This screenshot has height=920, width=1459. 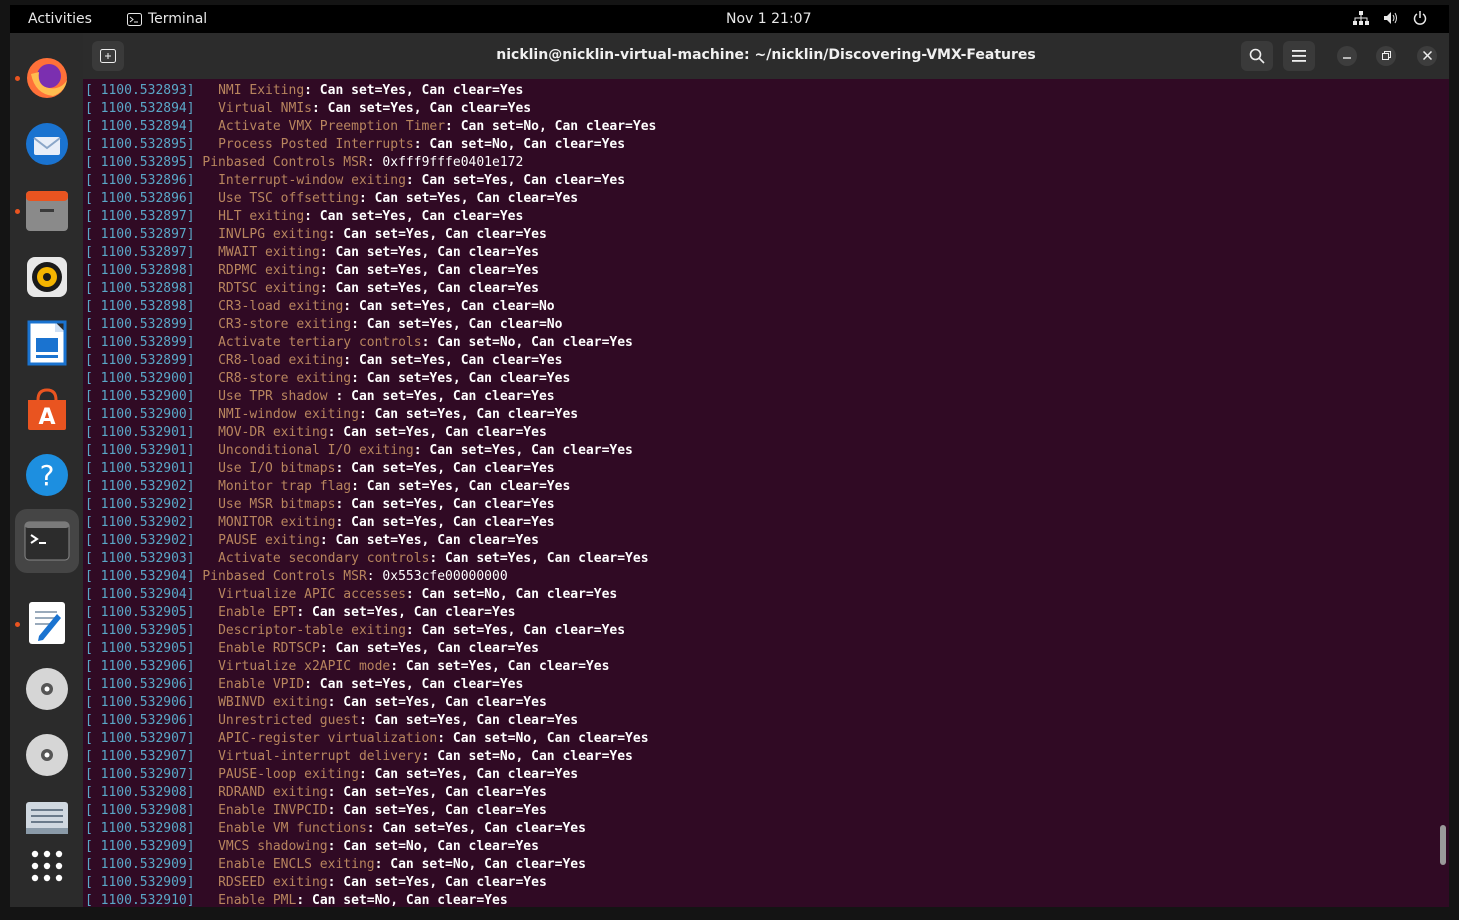 What do you see at coordinates (47, 277) in the screenshot?
I see `dock-rhythmbox` at bounding box center [47, 277].